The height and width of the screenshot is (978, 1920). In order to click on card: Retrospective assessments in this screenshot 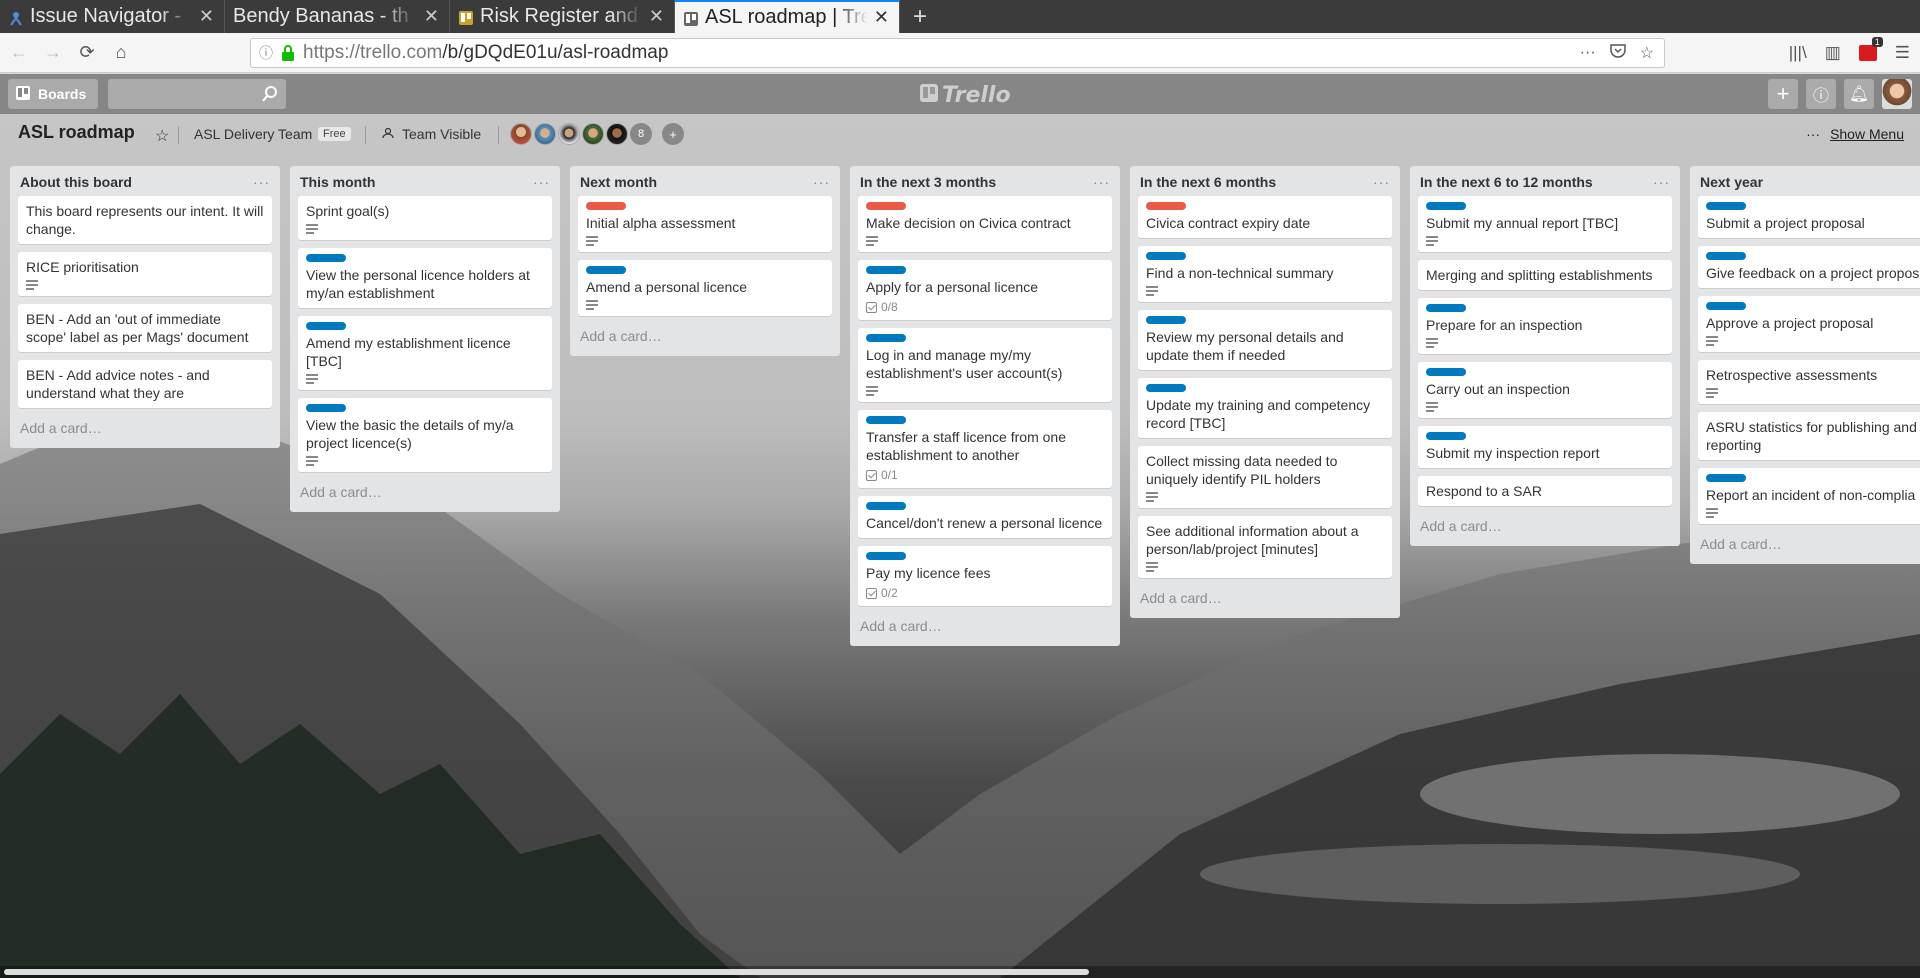, I will do `click(1809, 382)`.